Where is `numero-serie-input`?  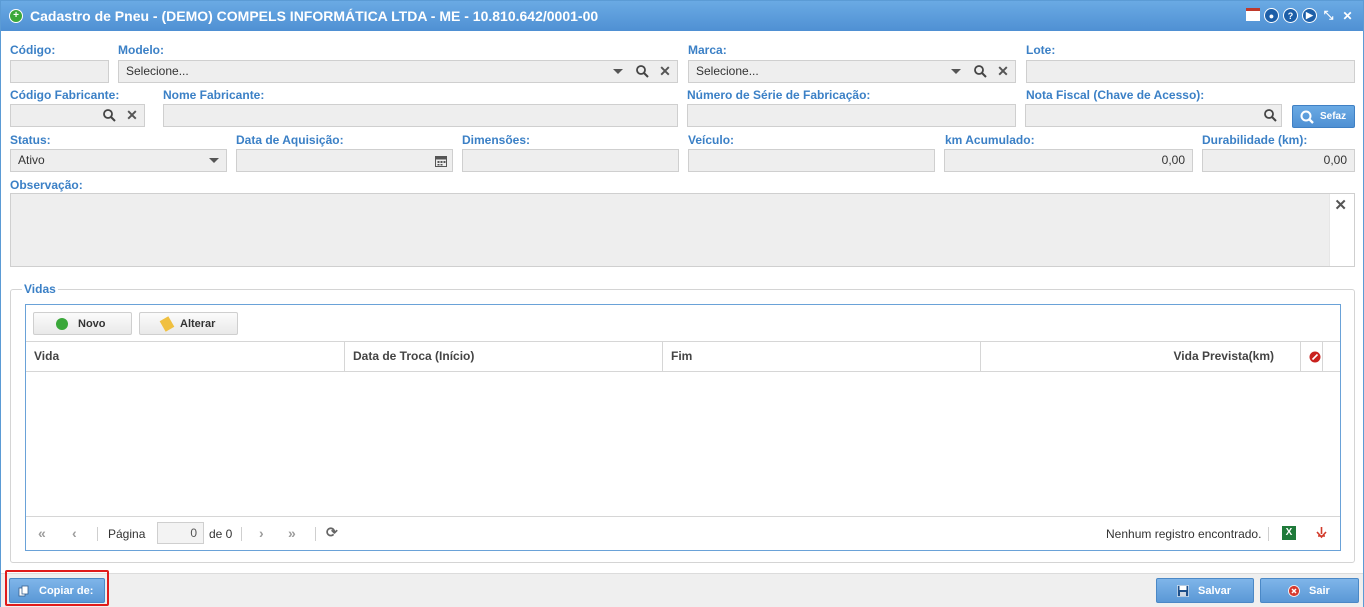 numero-serie-input is located at coordinates (851, 115).